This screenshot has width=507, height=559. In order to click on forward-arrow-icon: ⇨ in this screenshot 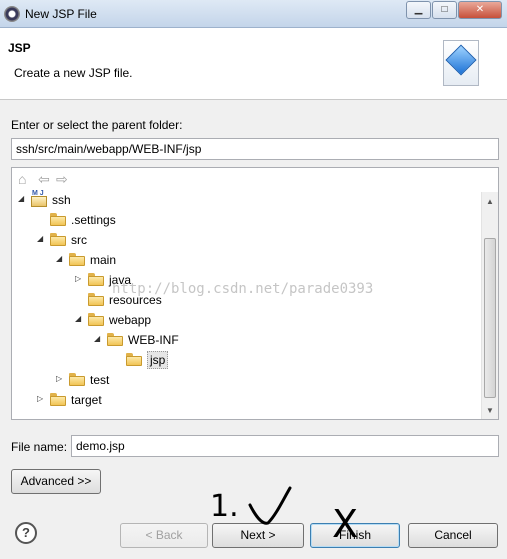, I will do `click(62, 179)`.